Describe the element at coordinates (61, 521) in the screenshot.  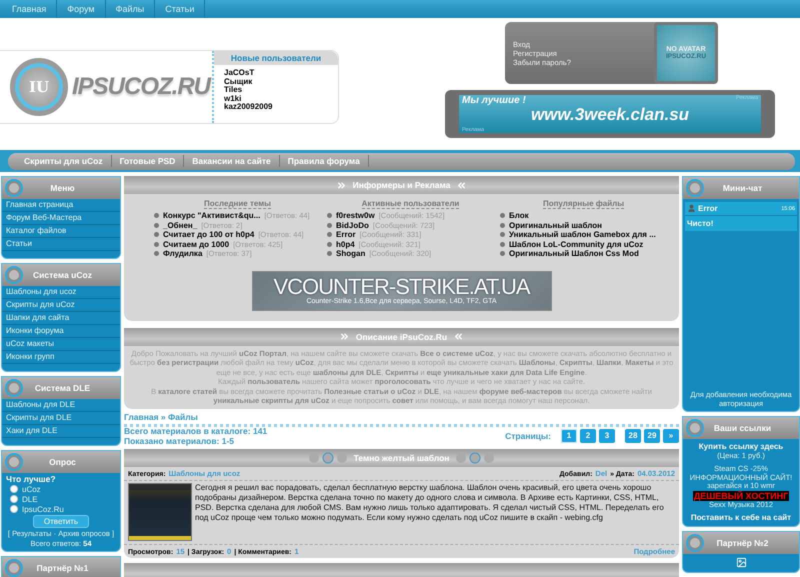
I see `vote-button: Ответить` at that location.